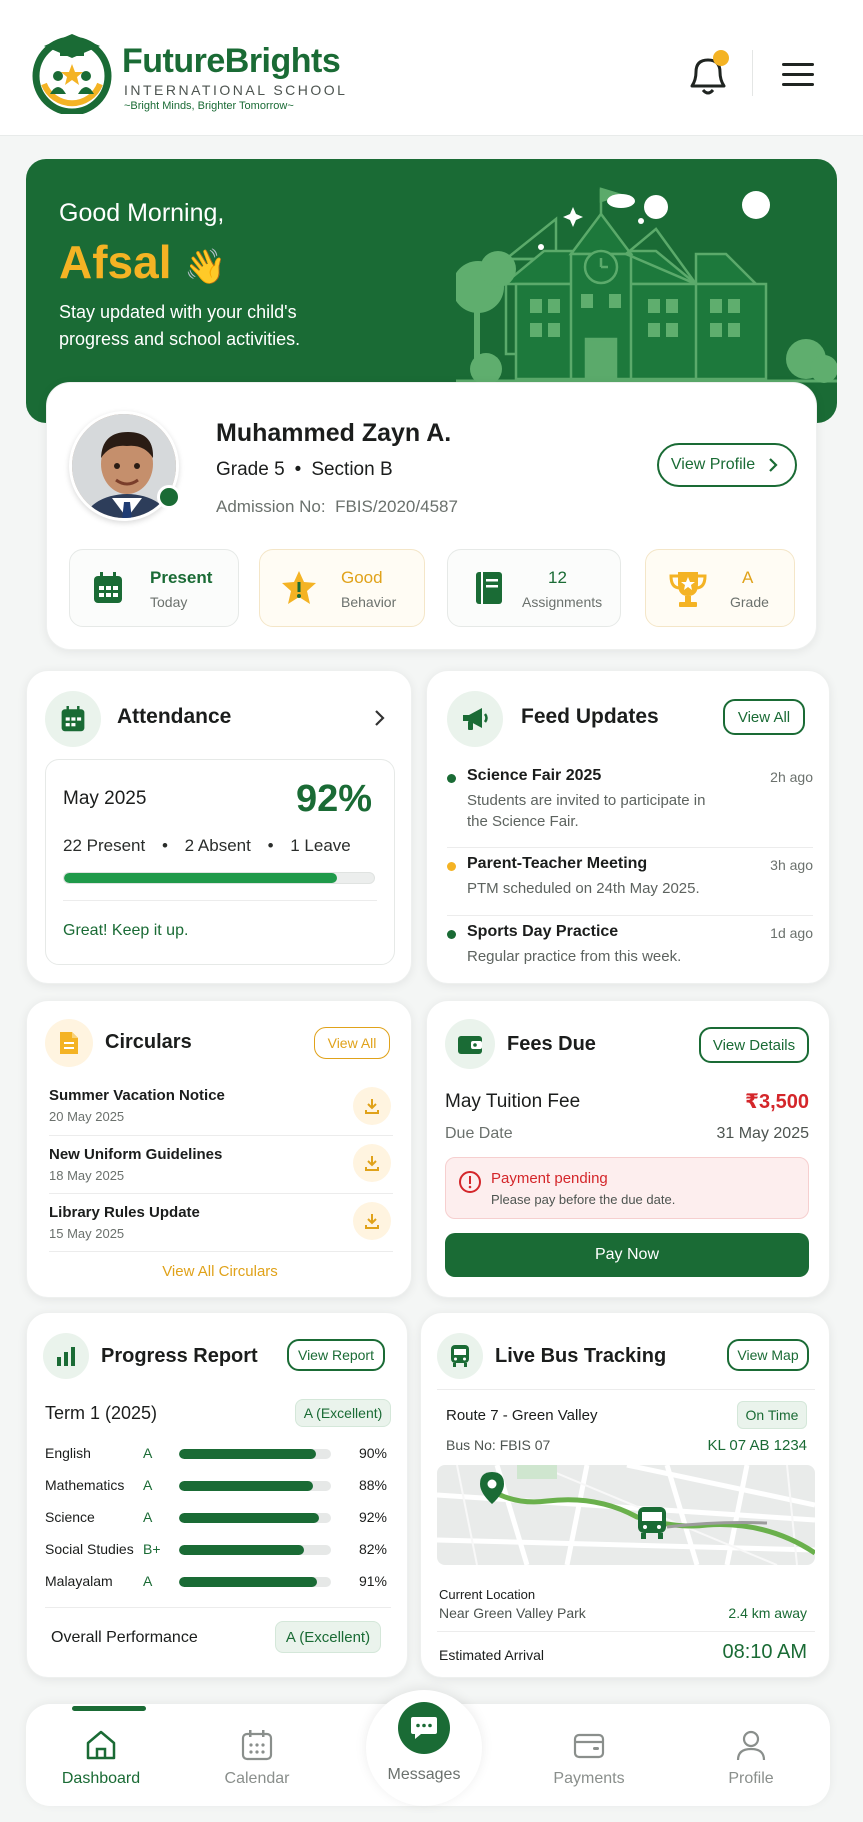  What do you see at coordinates (320, 845) in the screenshot?
I see `leave-count: 1 Leave` at bounding box center [320, 845].